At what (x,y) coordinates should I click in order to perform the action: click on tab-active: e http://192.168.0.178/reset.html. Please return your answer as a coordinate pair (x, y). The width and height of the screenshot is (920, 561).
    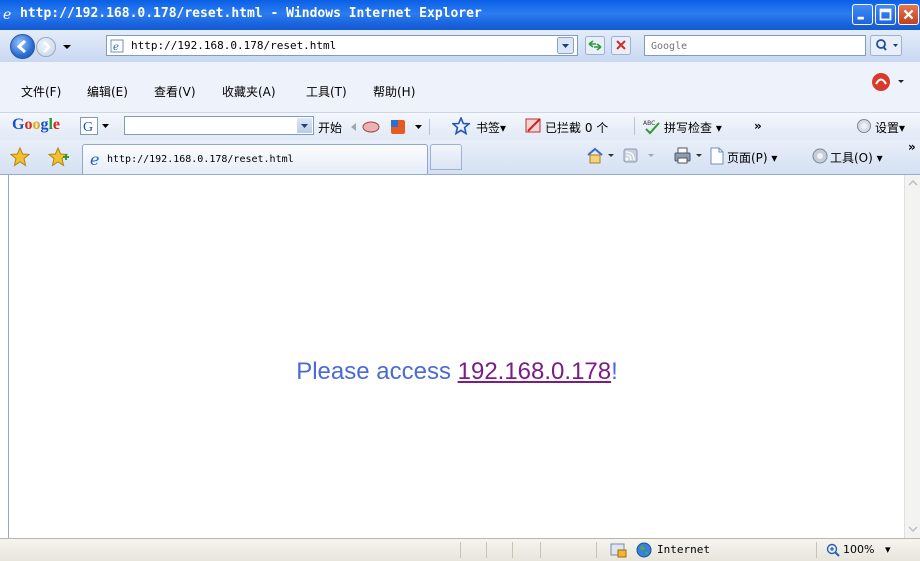
    Looking at the image, I should click on (255, 159).